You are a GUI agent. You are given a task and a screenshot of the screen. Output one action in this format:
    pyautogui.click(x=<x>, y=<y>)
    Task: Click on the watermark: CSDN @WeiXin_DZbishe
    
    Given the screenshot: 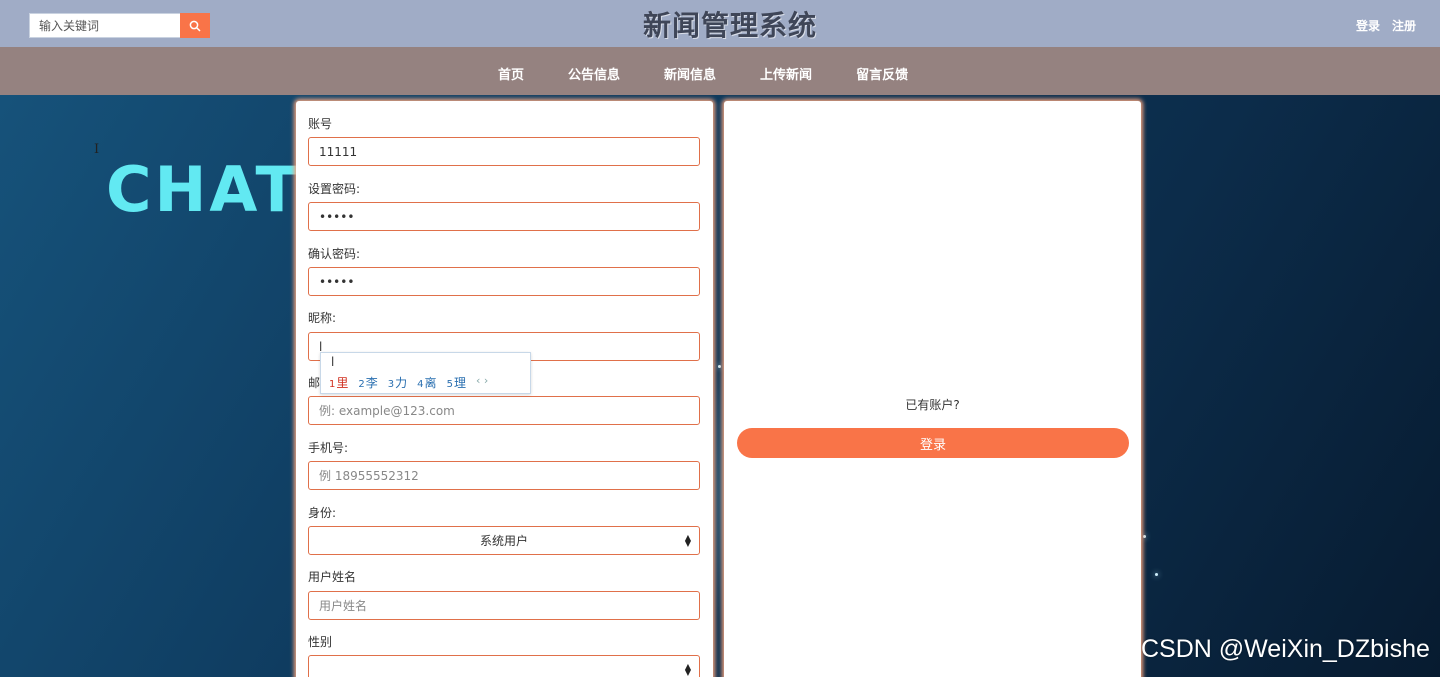 What is the action you would take?
    pyautogui.click(x=1285, y=649)
    